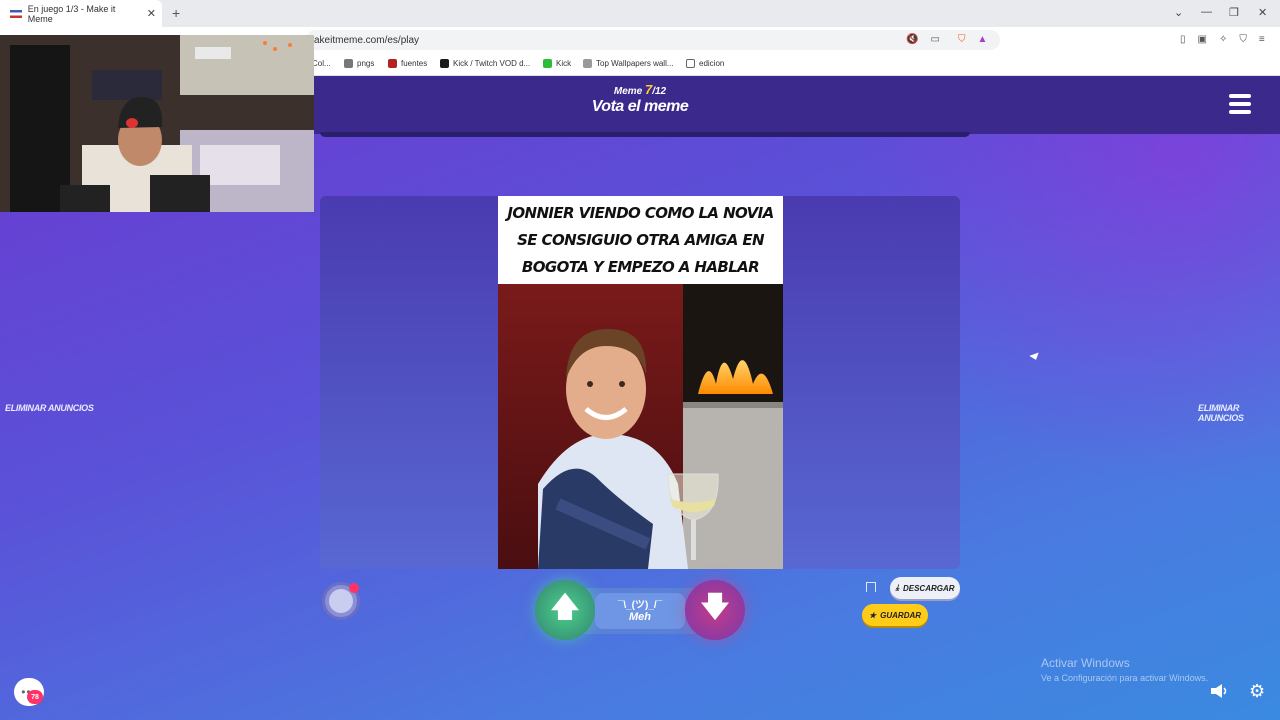  Describe the element at coordinates (35, 697) in the screenshot. I see `chat-count-badge: 78` at that location.